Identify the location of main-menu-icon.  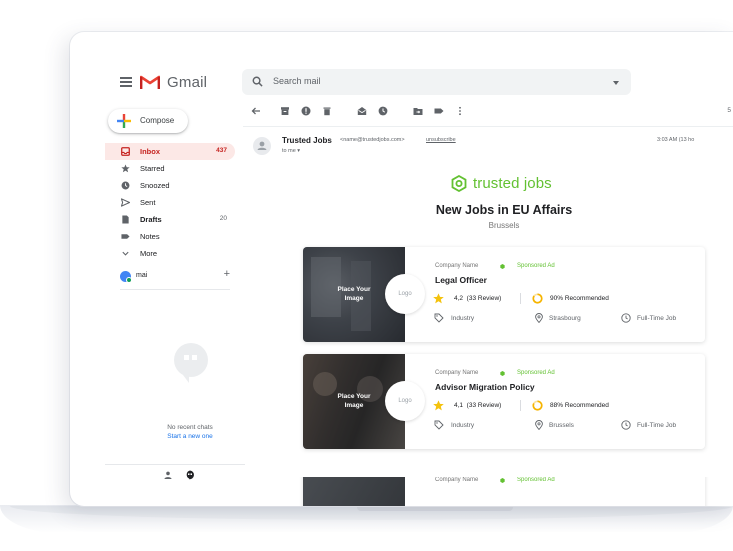
(126, 82).